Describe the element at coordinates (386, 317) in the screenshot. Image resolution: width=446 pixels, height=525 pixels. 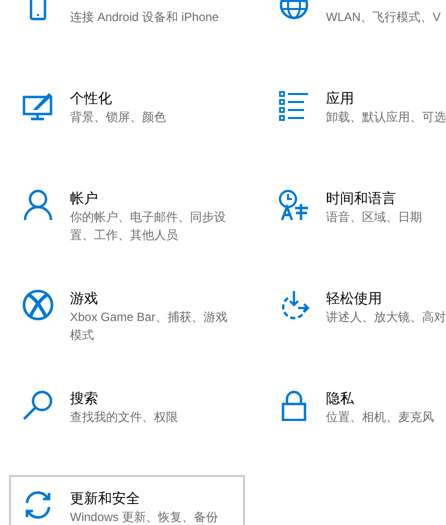
I see `category-description: 讲述人、放大镜、高对` at that location.